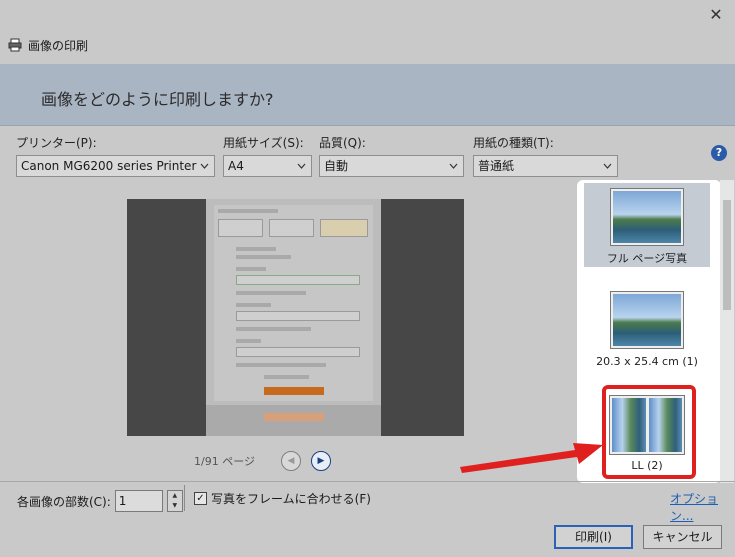  Describe the element at coordinates (716, 15) in the screenshot. I see `close-icon: ✕` at that location.